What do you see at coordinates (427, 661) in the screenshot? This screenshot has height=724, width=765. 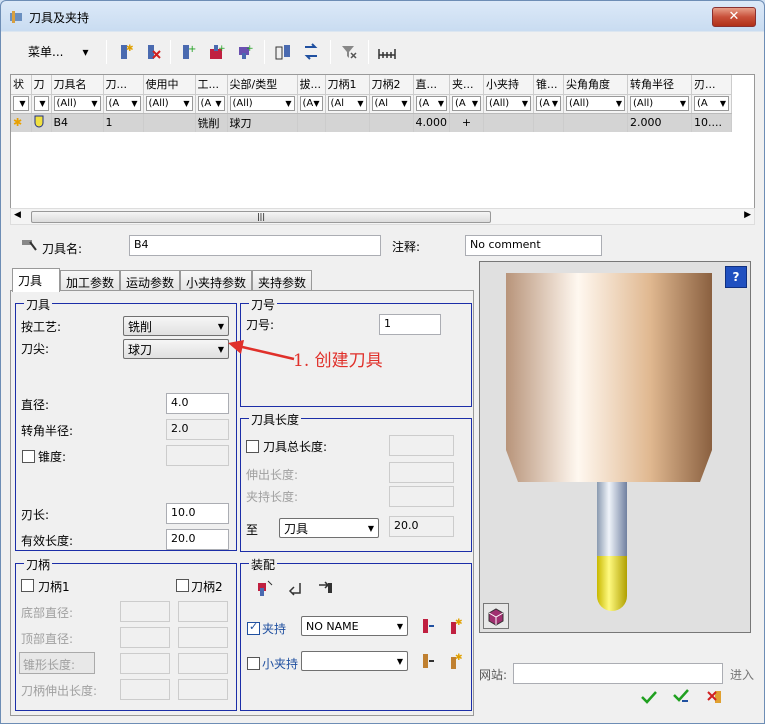 I see `small-holder-import-icon` at bounding box center [427, 661].